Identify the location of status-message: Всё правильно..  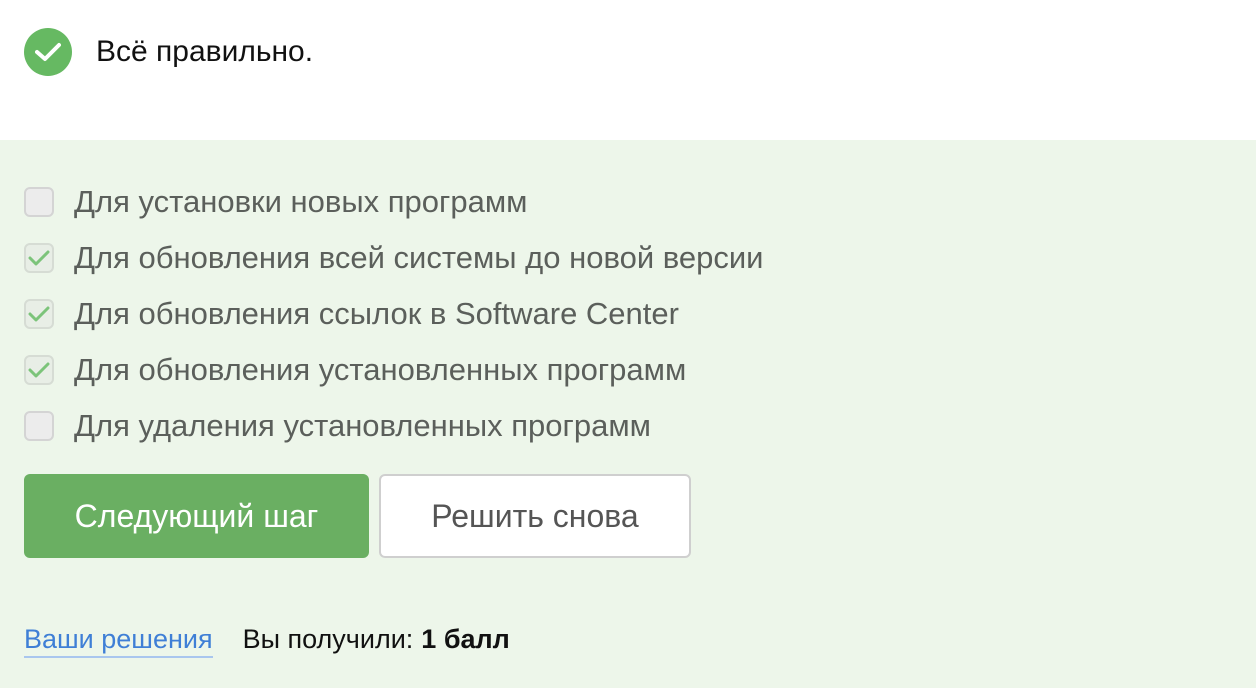
(168, 52).